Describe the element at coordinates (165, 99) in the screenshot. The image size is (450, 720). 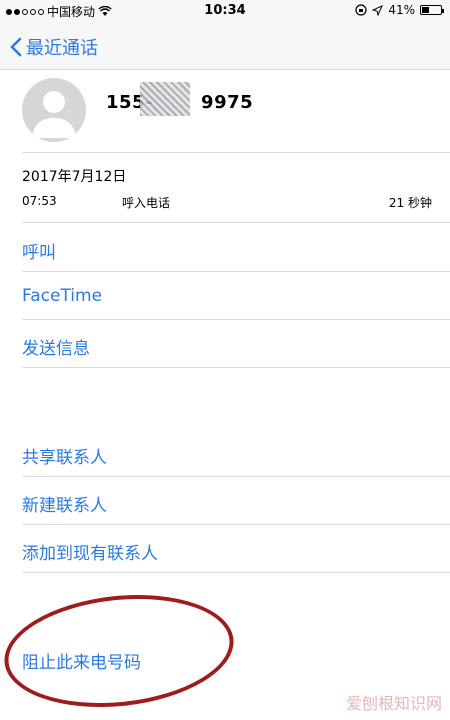
I see `redaction-scribble` at that location.